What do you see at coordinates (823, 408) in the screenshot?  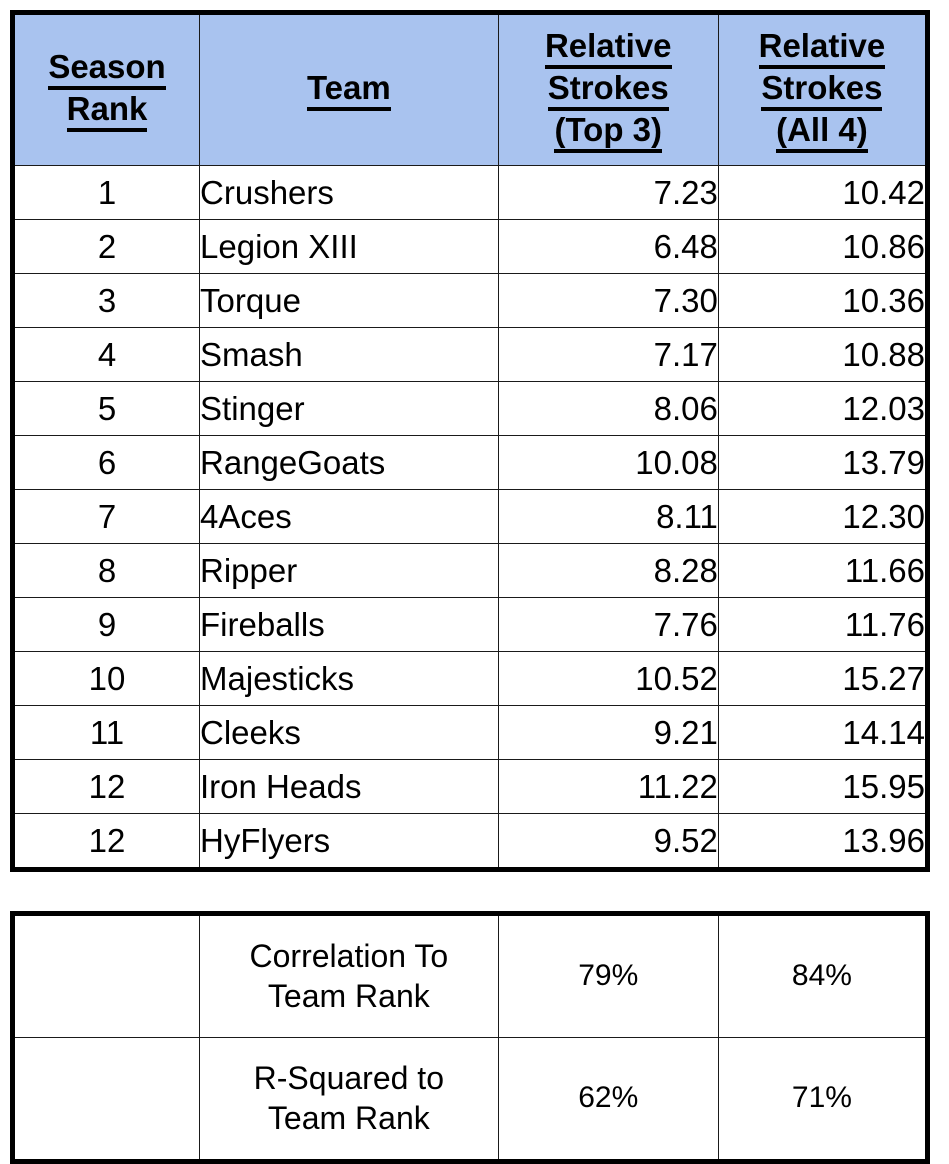 I see `cell-relative-strokes-all4: 12.03` at bounding box center [823, 408].